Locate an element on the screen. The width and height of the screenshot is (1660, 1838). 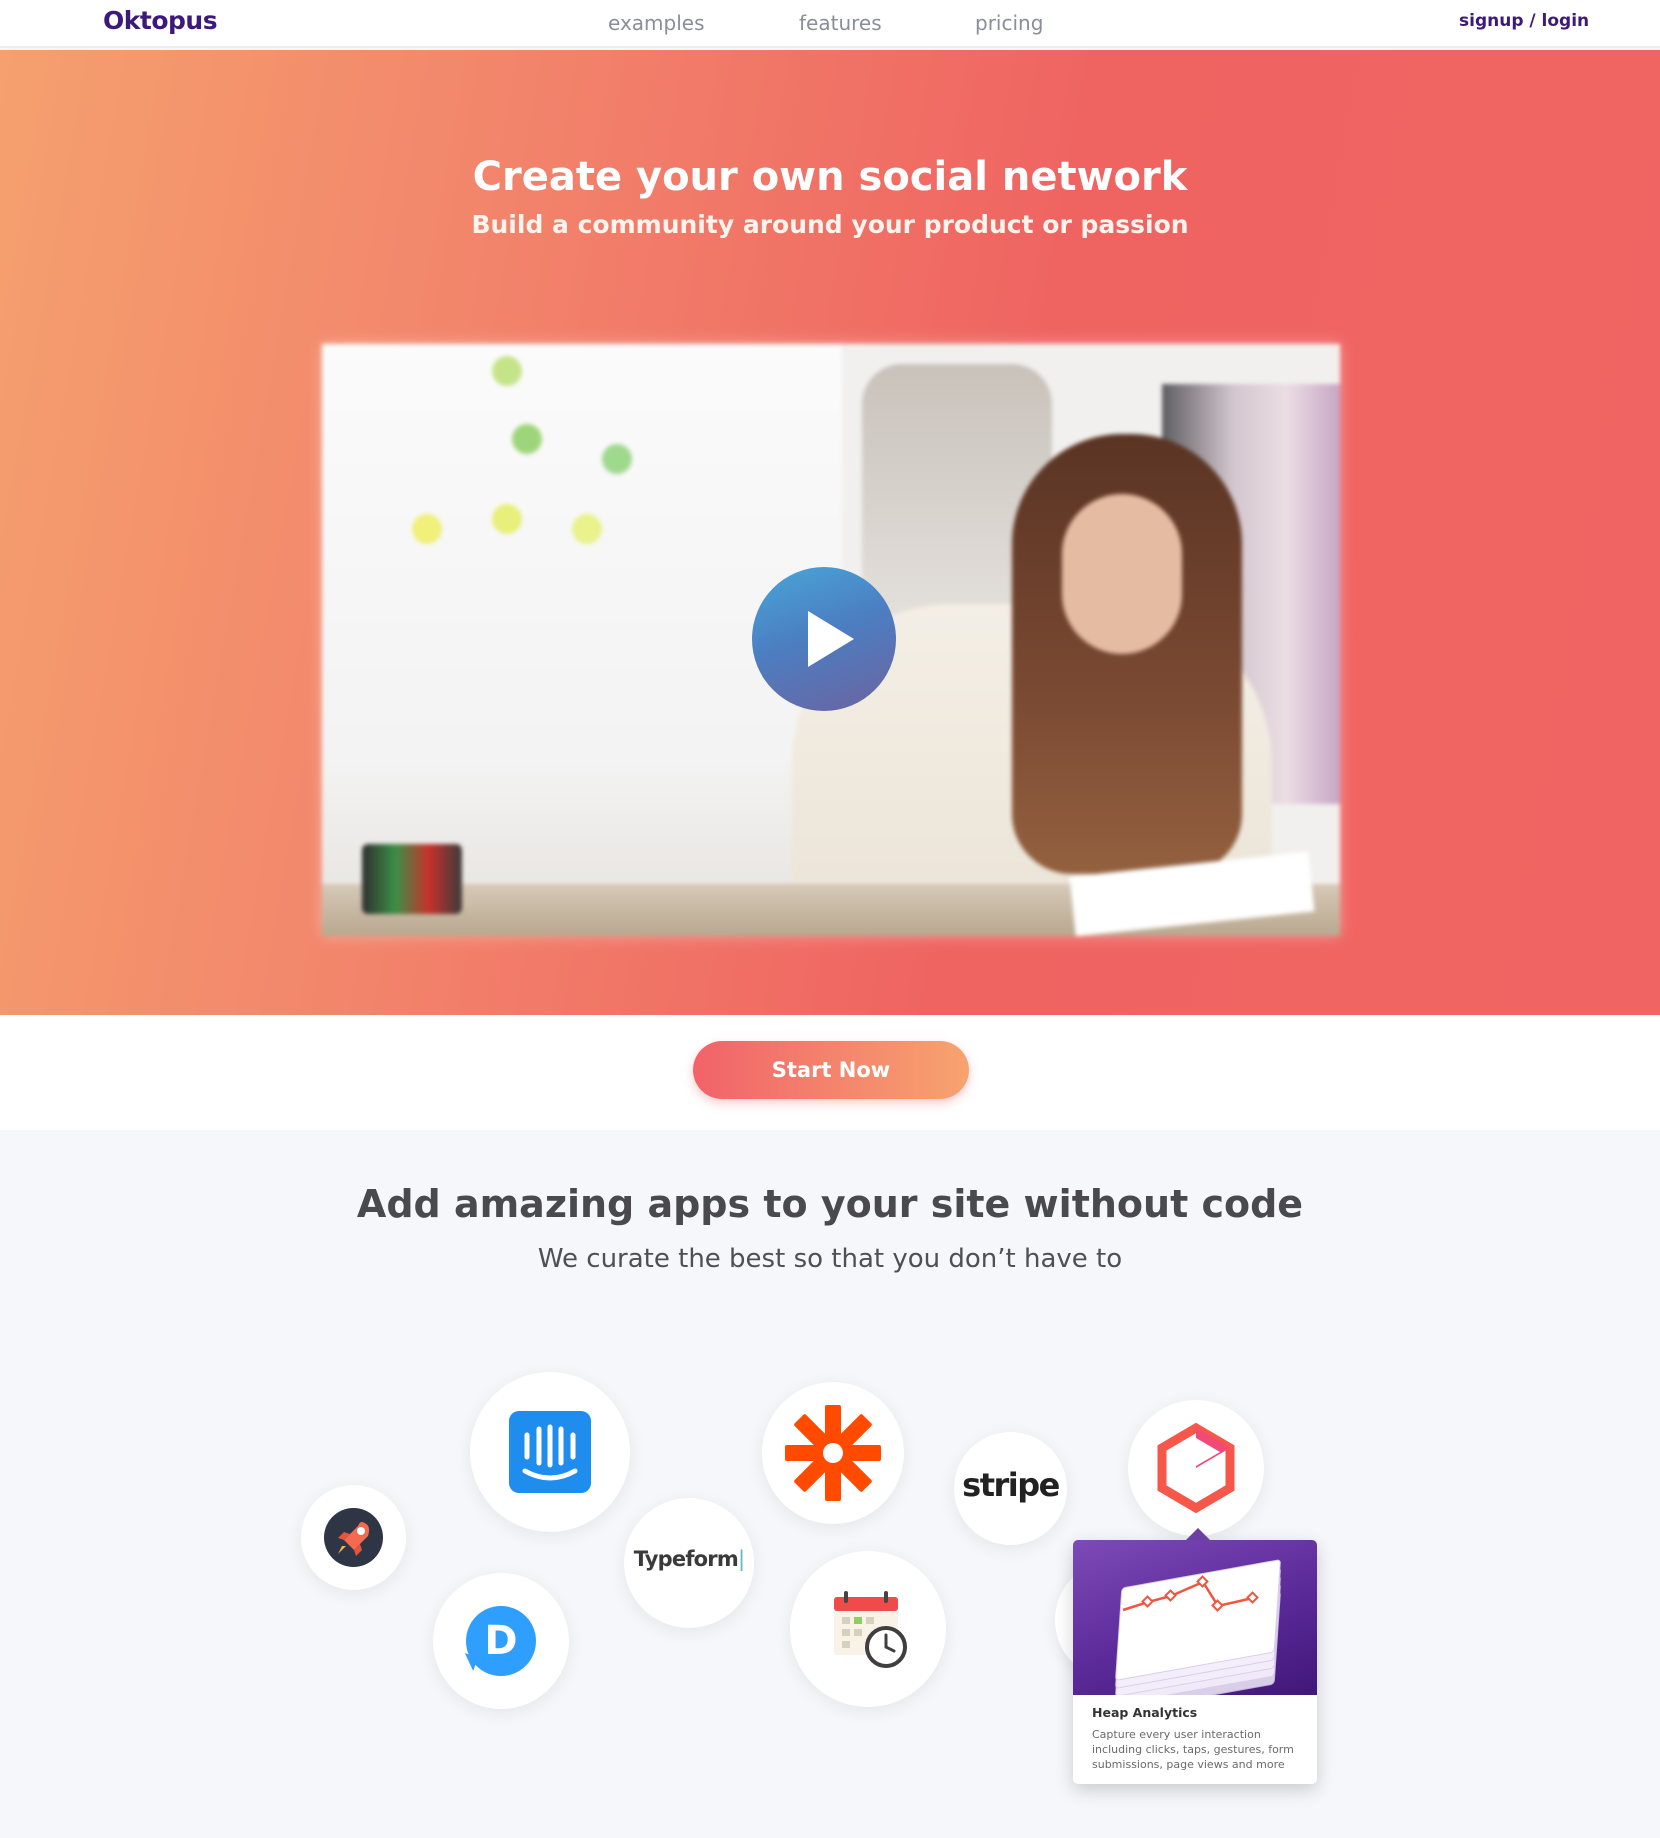
app-bubble-rocket is located at coordinates (353, 1537).